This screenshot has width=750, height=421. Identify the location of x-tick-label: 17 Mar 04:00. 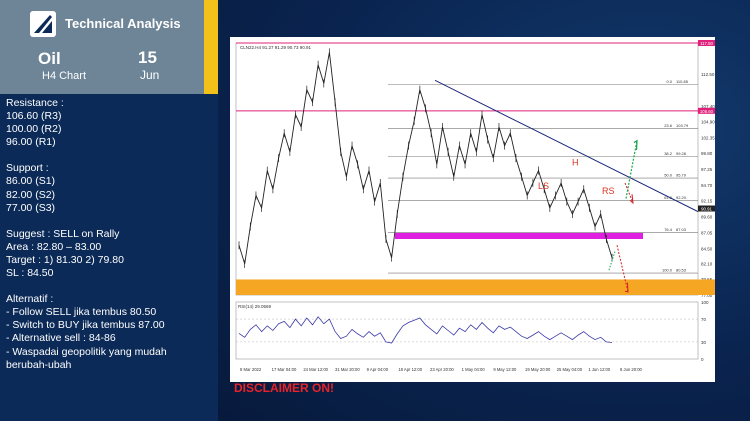
(284, 369).